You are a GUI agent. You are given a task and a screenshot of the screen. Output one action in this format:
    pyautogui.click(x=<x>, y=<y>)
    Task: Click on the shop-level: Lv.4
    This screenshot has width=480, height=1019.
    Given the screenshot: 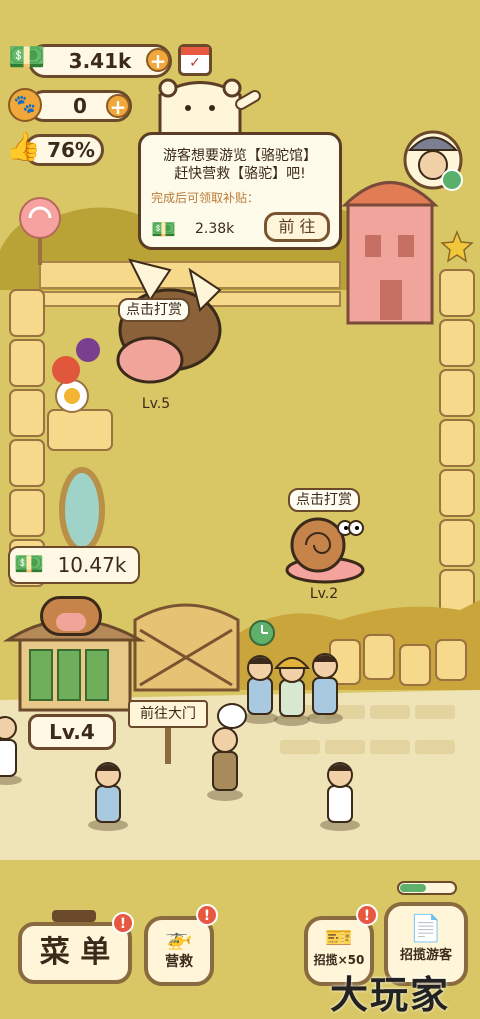 What is the action you would take?
    pyautogui.click(x=72, y=732)
    